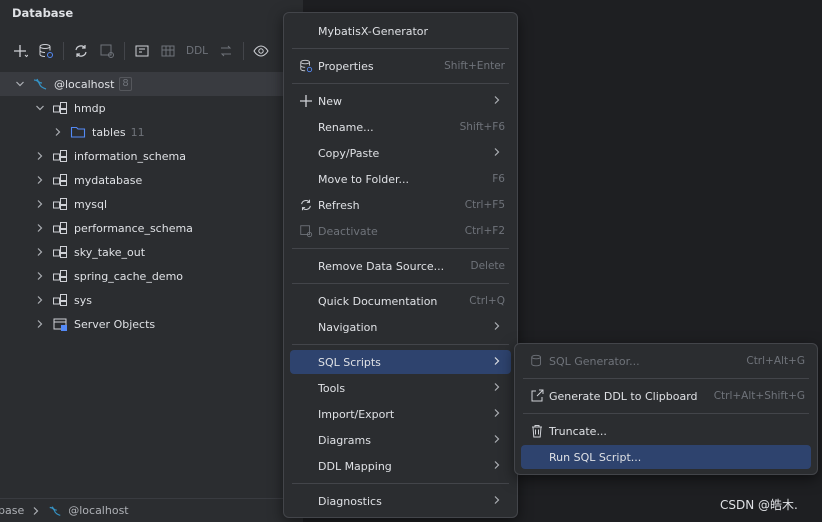 The image size is (822, 522). I want to click on panel-title: Database, so click(43, 13).